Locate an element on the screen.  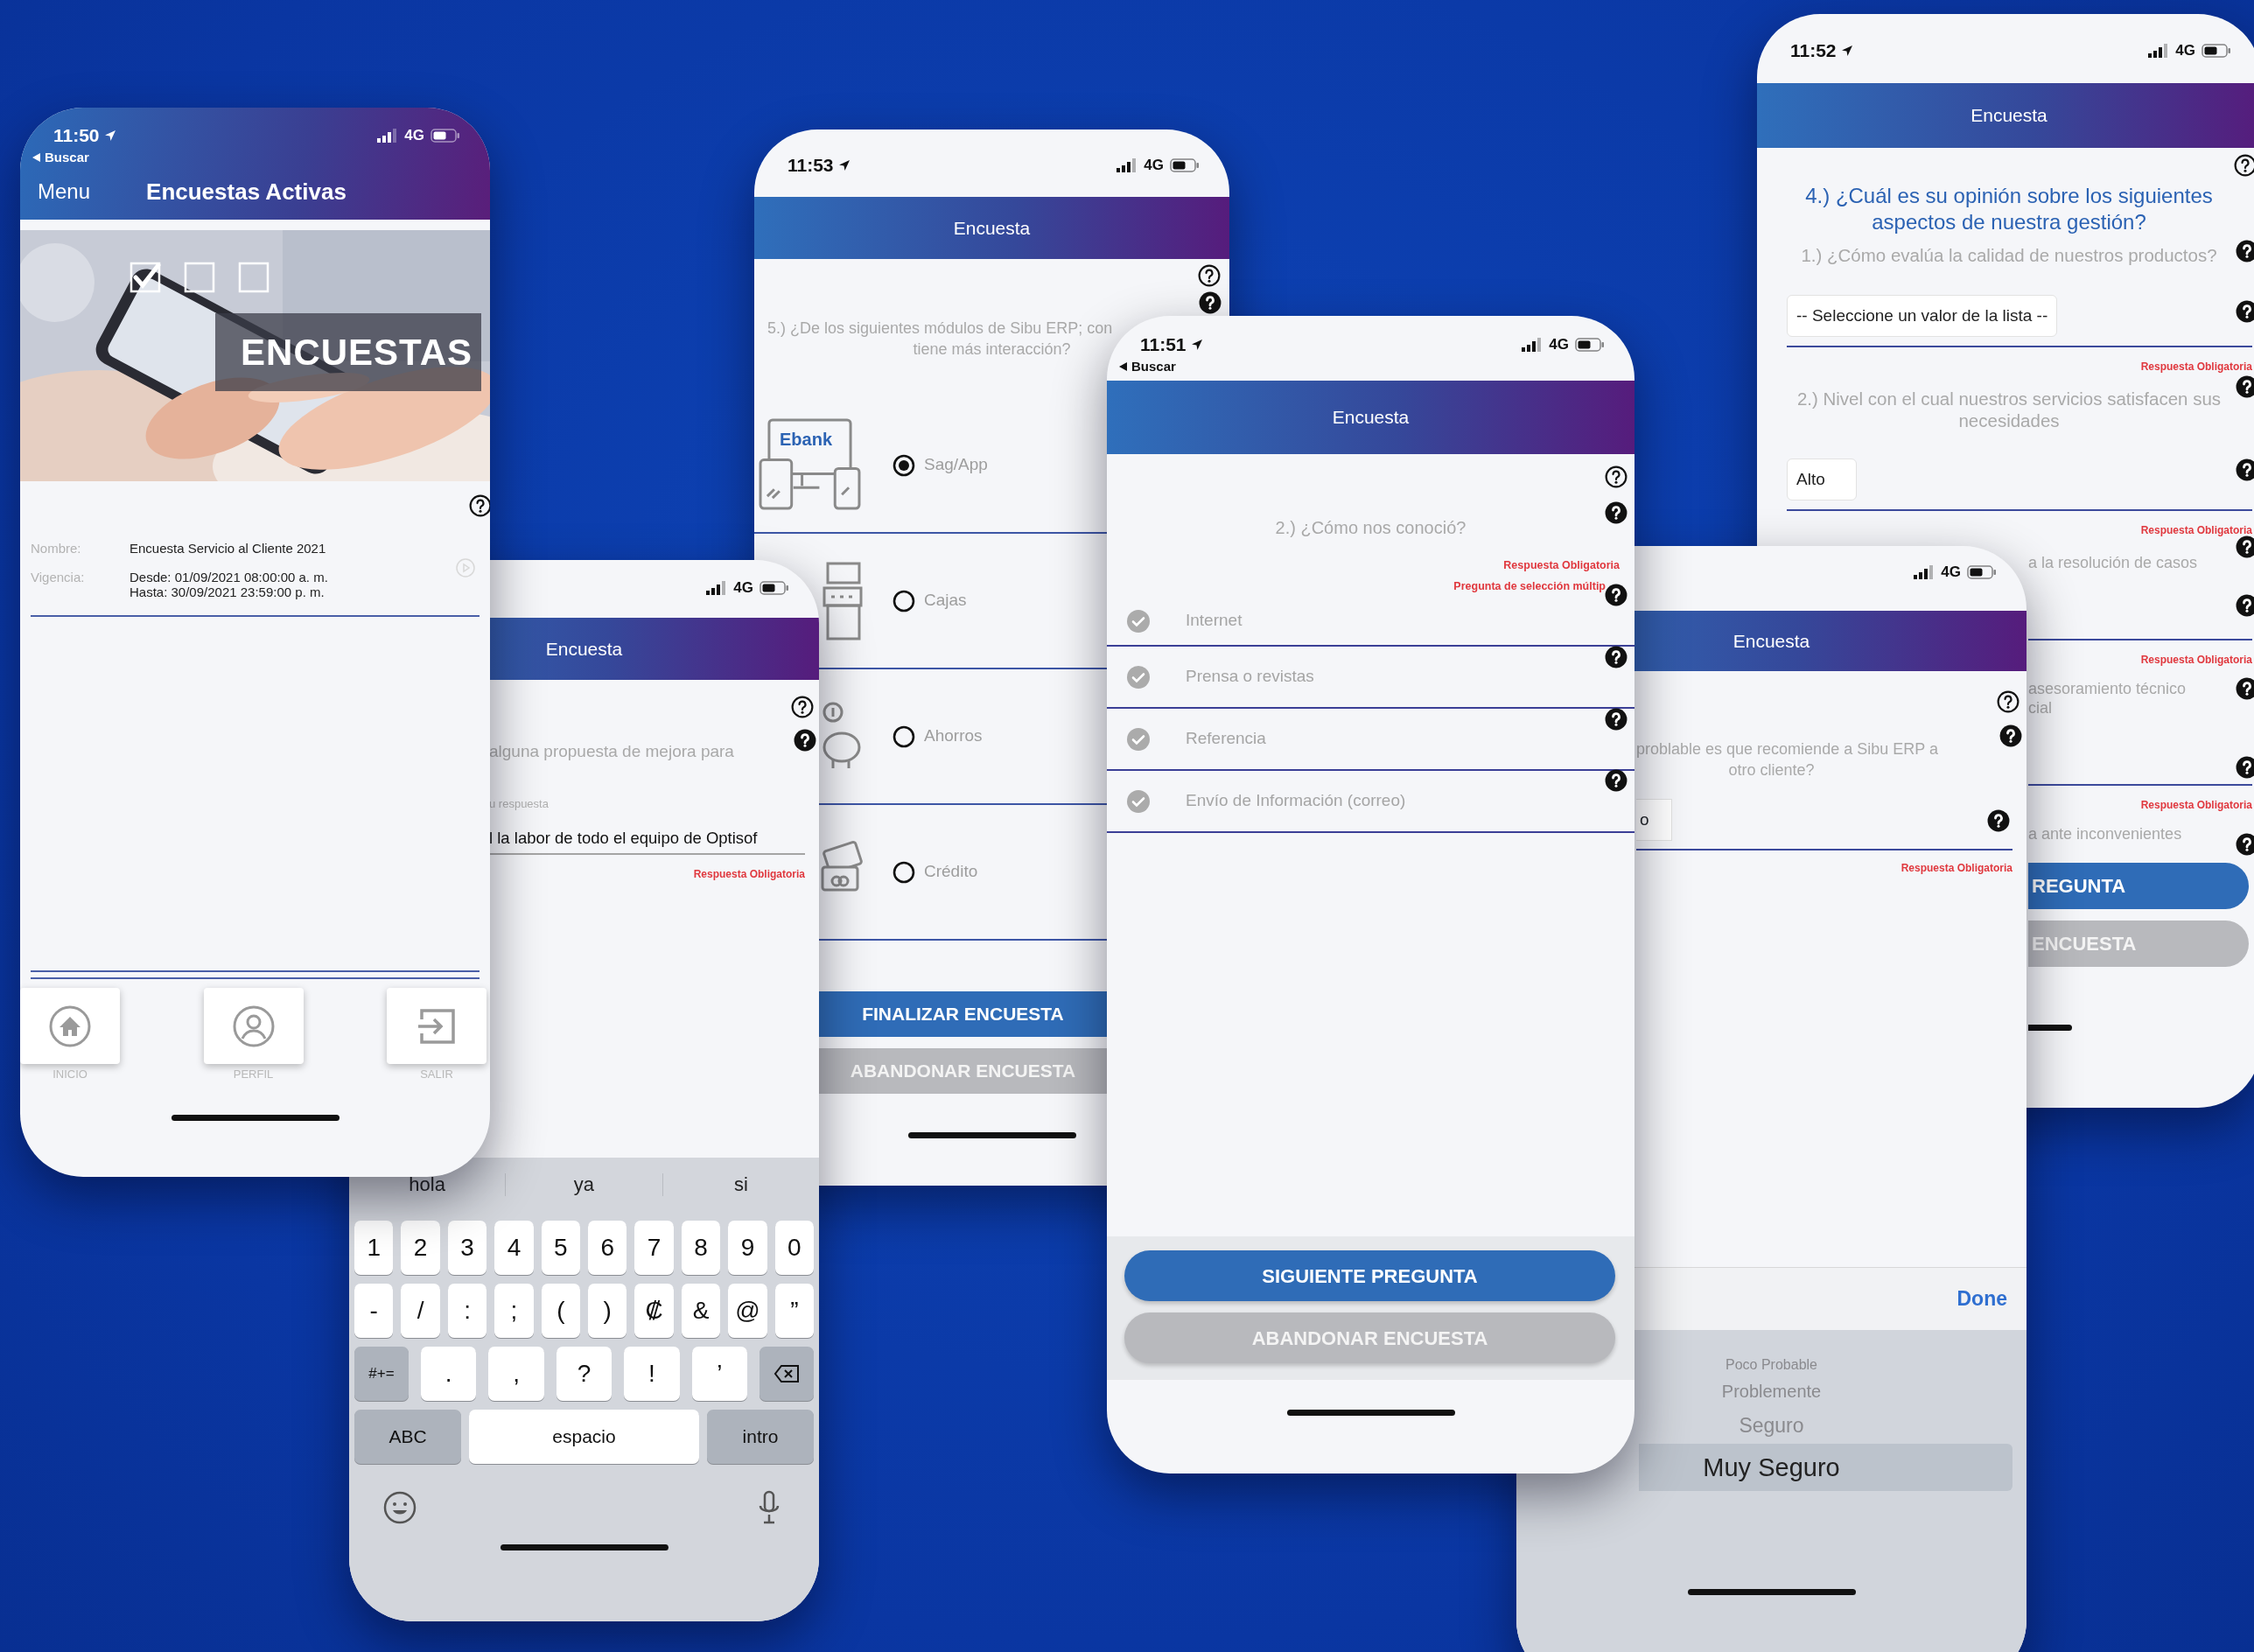
key: ) is located at coordinates (607, 1311).